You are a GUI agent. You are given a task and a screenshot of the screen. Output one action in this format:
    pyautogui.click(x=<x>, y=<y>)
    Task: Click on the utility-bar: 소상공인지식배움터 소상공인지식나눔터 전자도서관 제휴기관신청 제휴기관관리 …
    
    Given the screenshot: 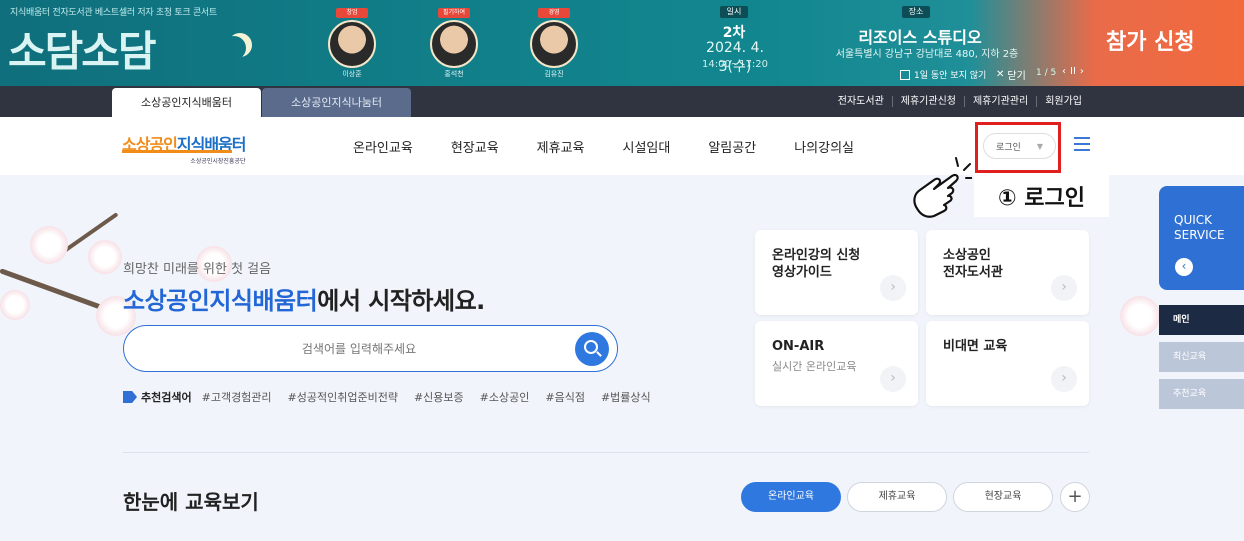 What is the action you would take?
    pyautogui.click(x=622, y=101)
    